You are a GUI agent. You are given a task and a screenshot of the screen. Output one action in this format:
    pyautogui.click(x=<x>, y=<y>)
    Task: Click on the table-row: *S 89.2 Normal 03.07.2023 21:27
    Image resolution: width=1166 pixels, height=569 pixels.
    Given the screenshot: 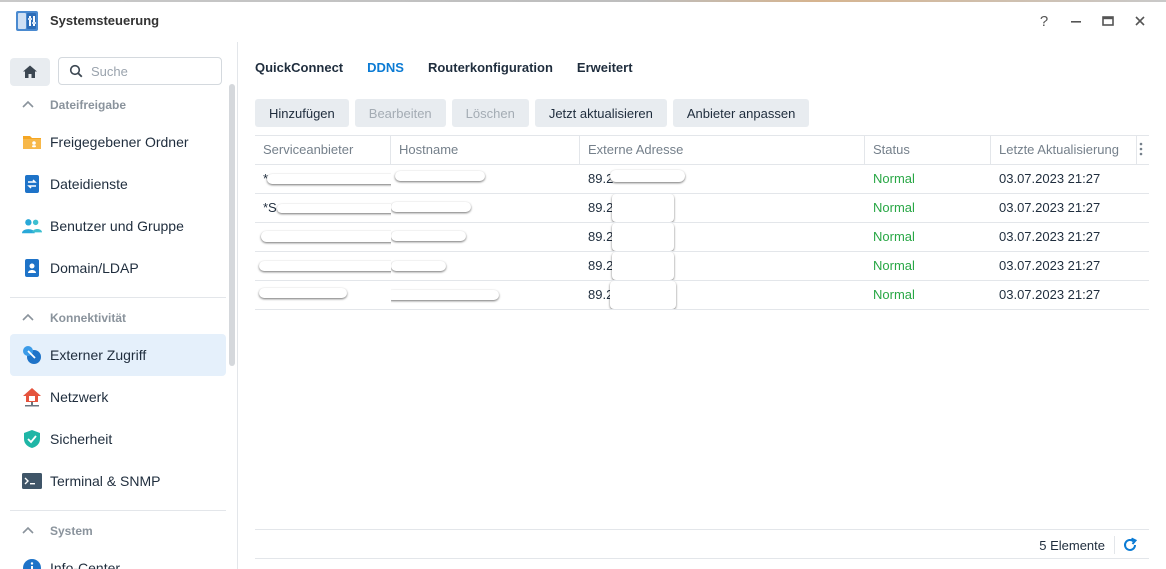 What is the action you would take?
    pyautogui.click(x=702, y=208)
    